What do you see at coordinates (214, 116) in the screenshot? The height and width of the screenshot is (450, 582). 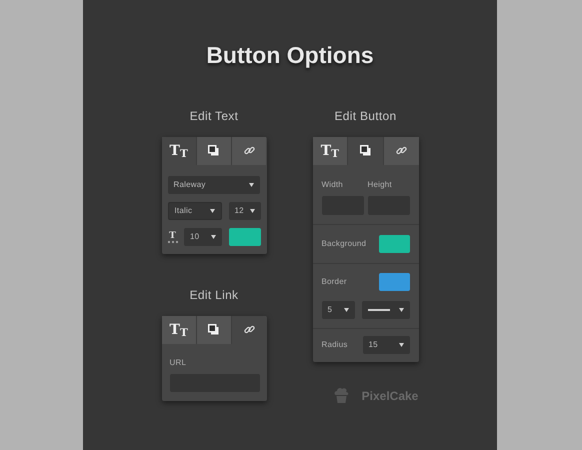 I see `section-heading: Edit Text` at bounding box center [214, 116].